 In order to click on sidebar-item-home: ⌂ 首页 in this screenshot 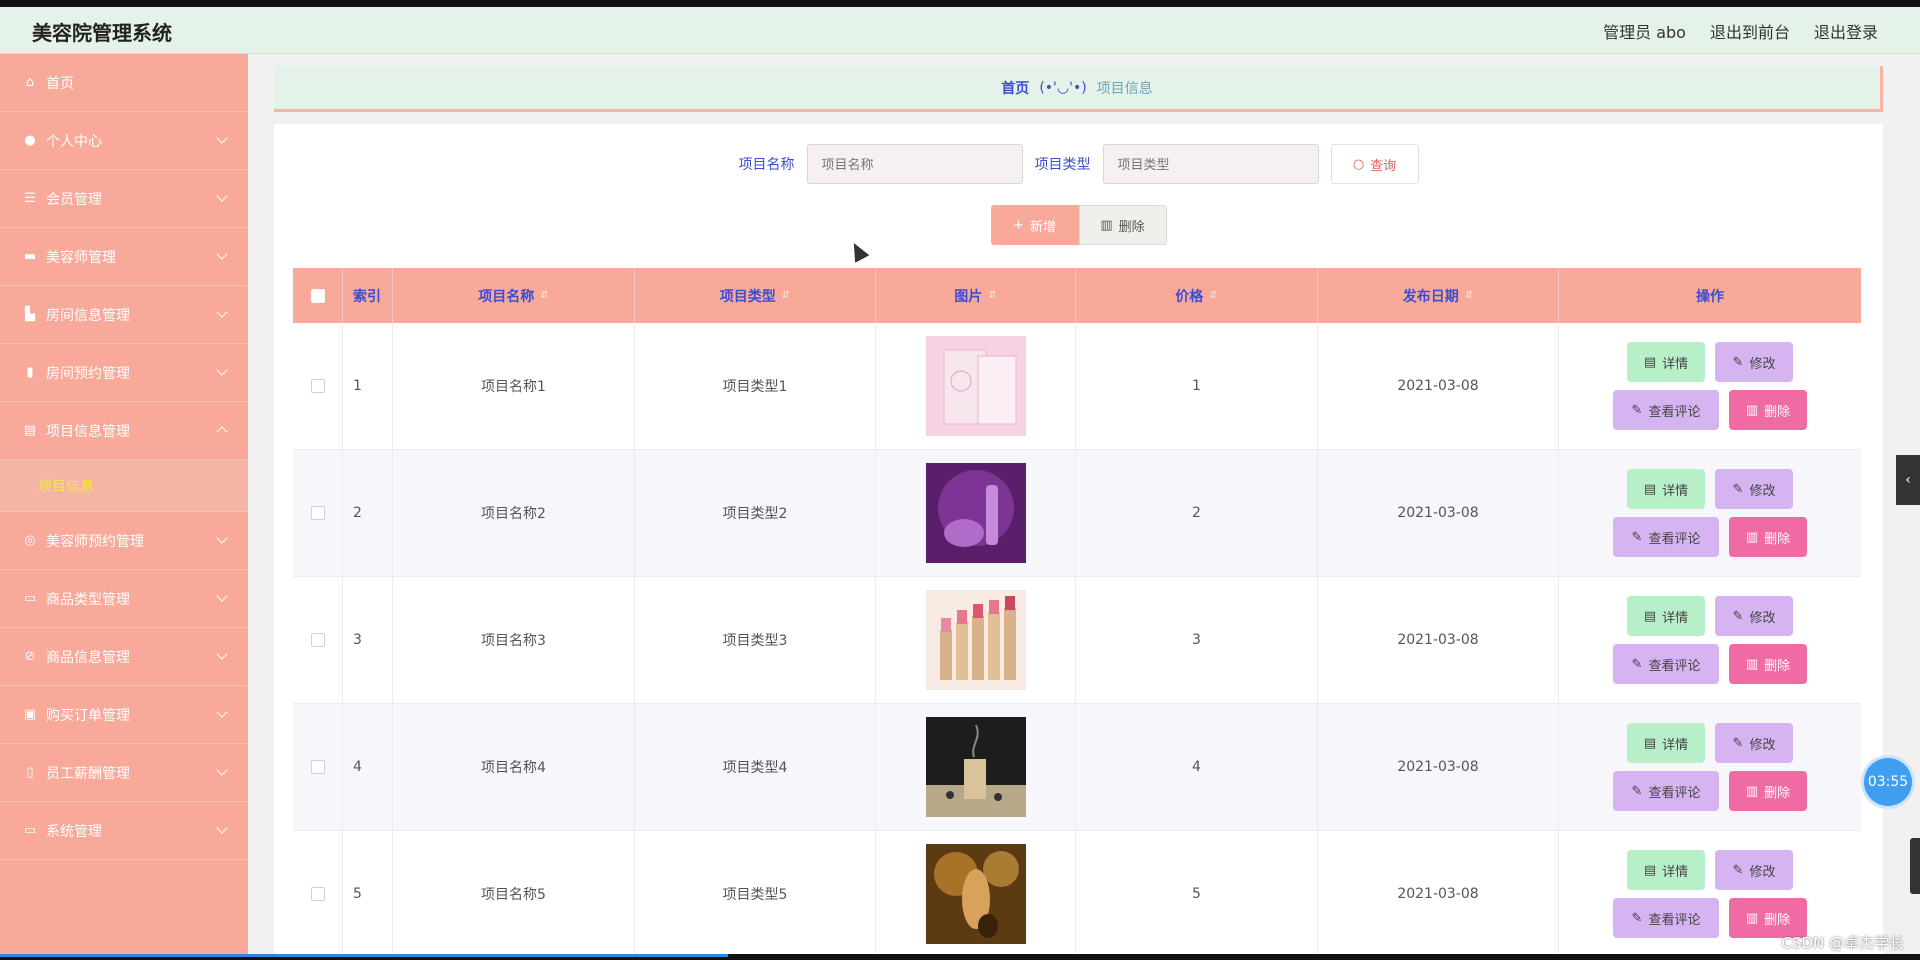, I will do `click(124, 83)`.